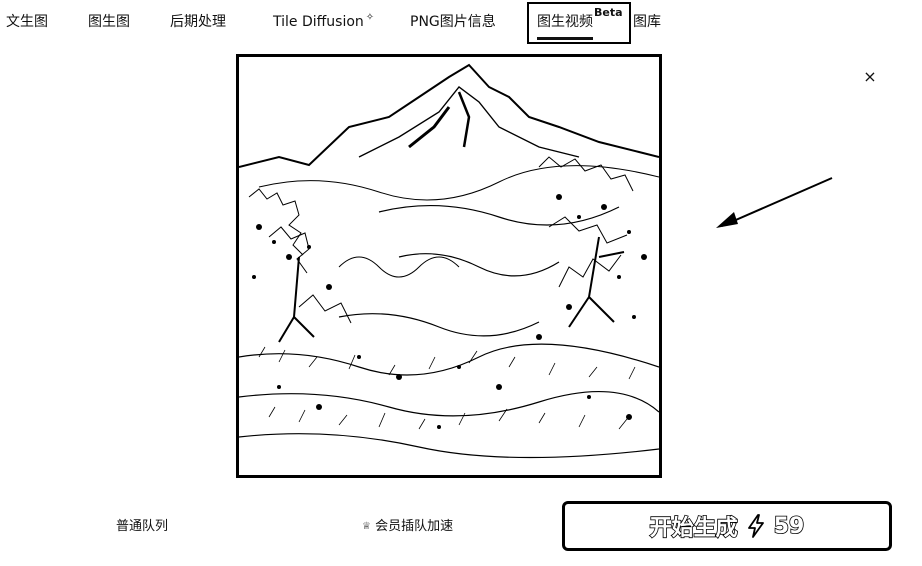 The image size is (922, 566). I want to click on normal-queue-option: 普通队列, so click(142, 527).